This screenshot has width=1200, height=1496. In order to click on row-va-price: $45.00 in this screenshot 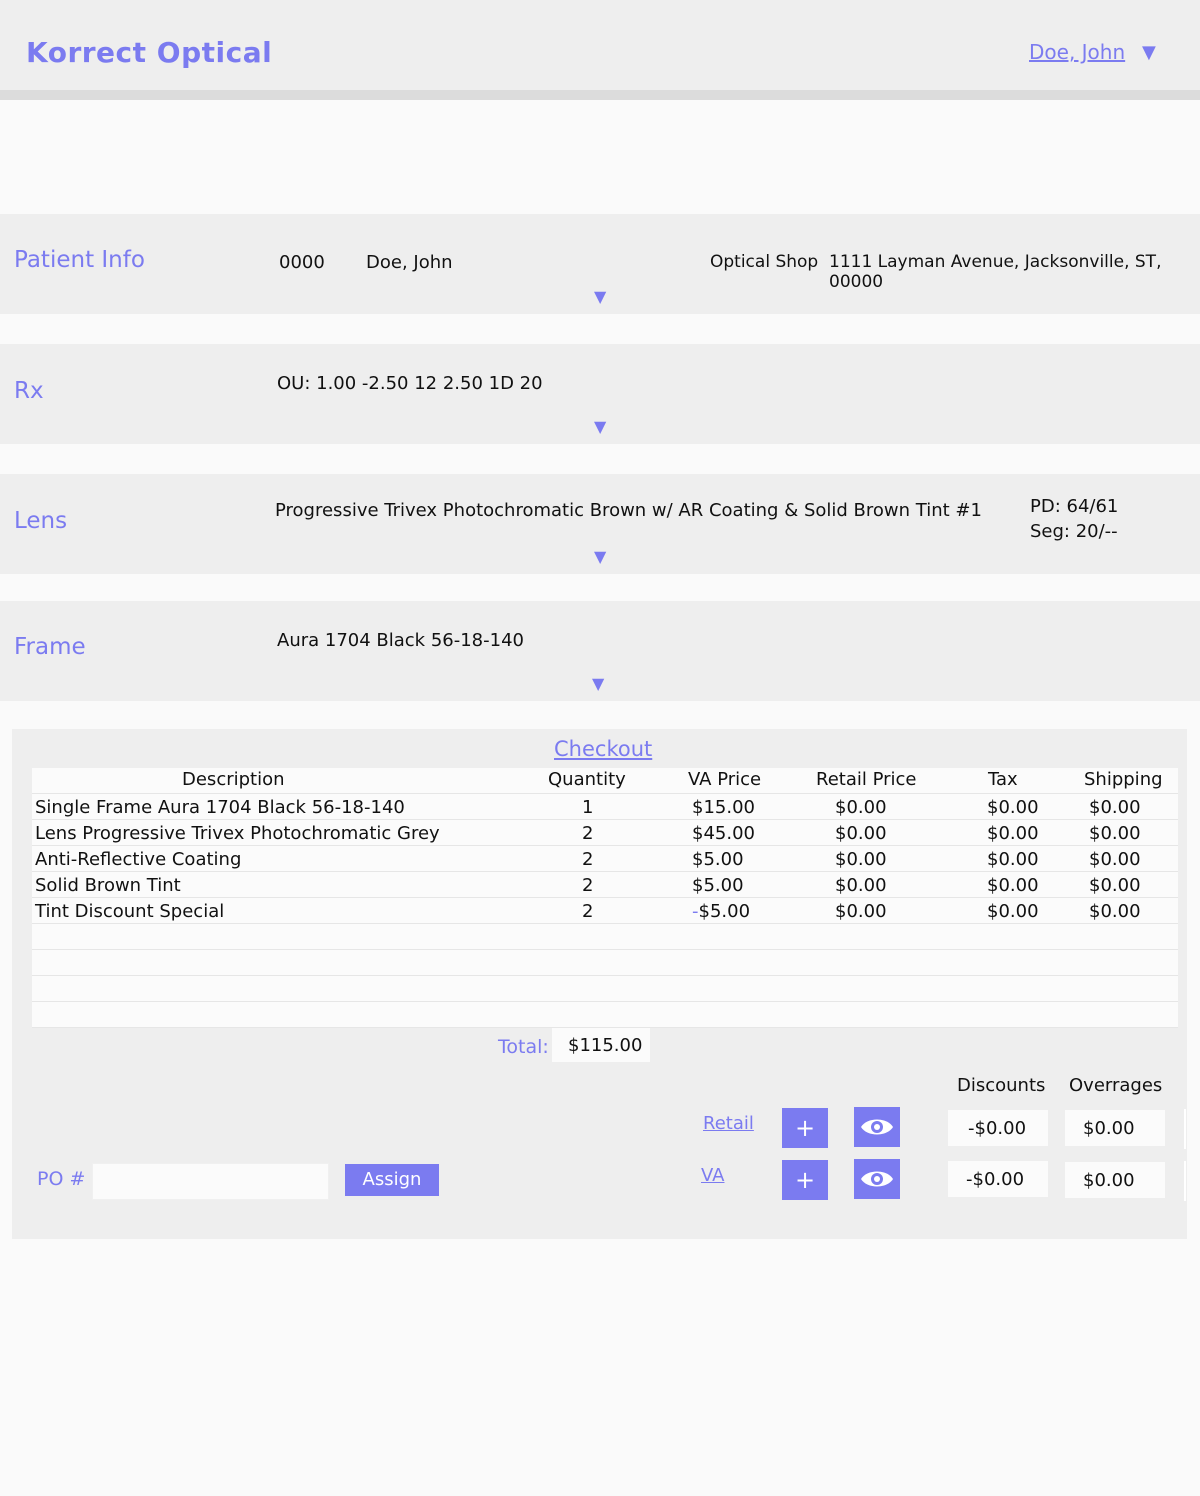, I will do `click(723, 833)`.